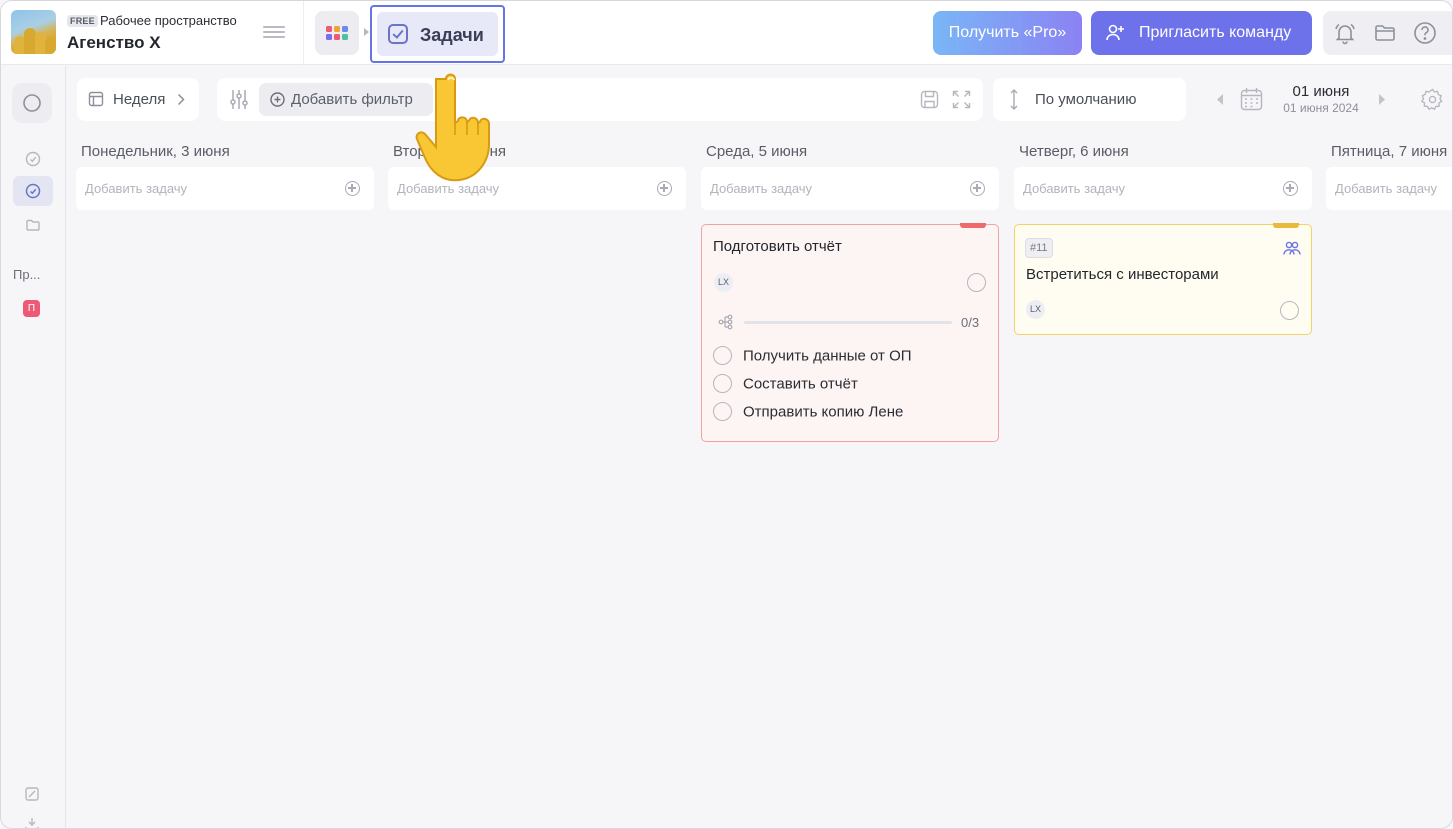  What do you see at coordinates (1220, 99) in the screenshot?
I see `prev-date-icon` at bounding box center [1220, 99].